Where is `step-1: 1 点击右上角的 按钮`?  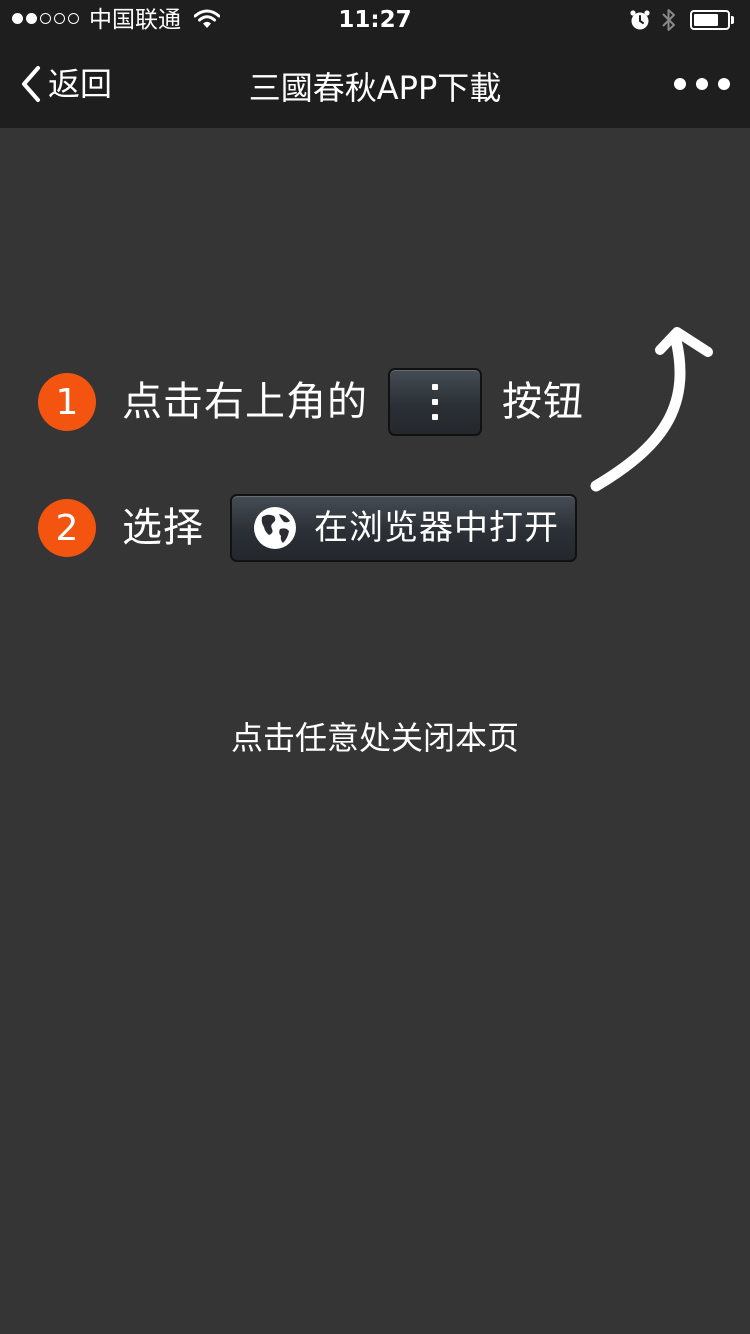
step-1: 1 点击右上角的 按钮 is located at coordinates (311, 402).